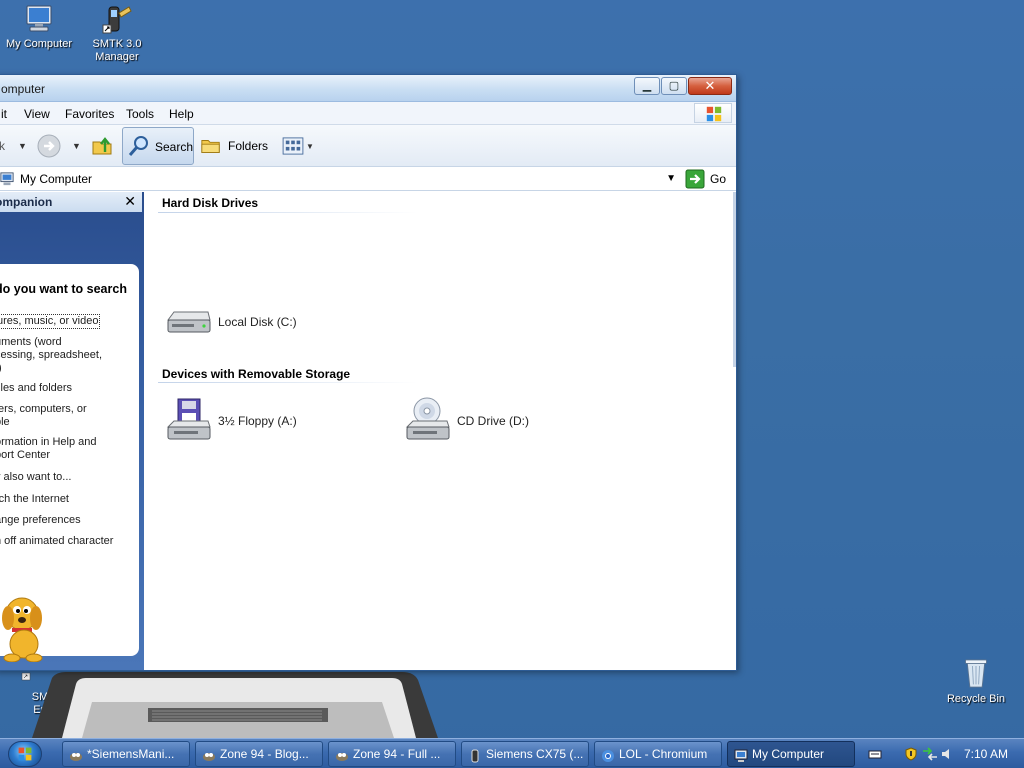 The image size is (1024, 768). Describe the element at coordinates (368, 88) in the screenshot. I see `window-titlebar: omputer ▁ ▢ ✕` at that location.